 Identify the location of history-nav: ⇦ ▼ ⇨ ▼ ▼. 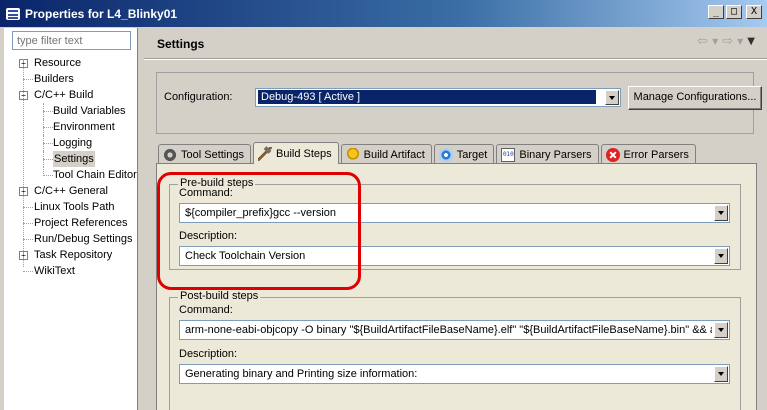
(726, 41).